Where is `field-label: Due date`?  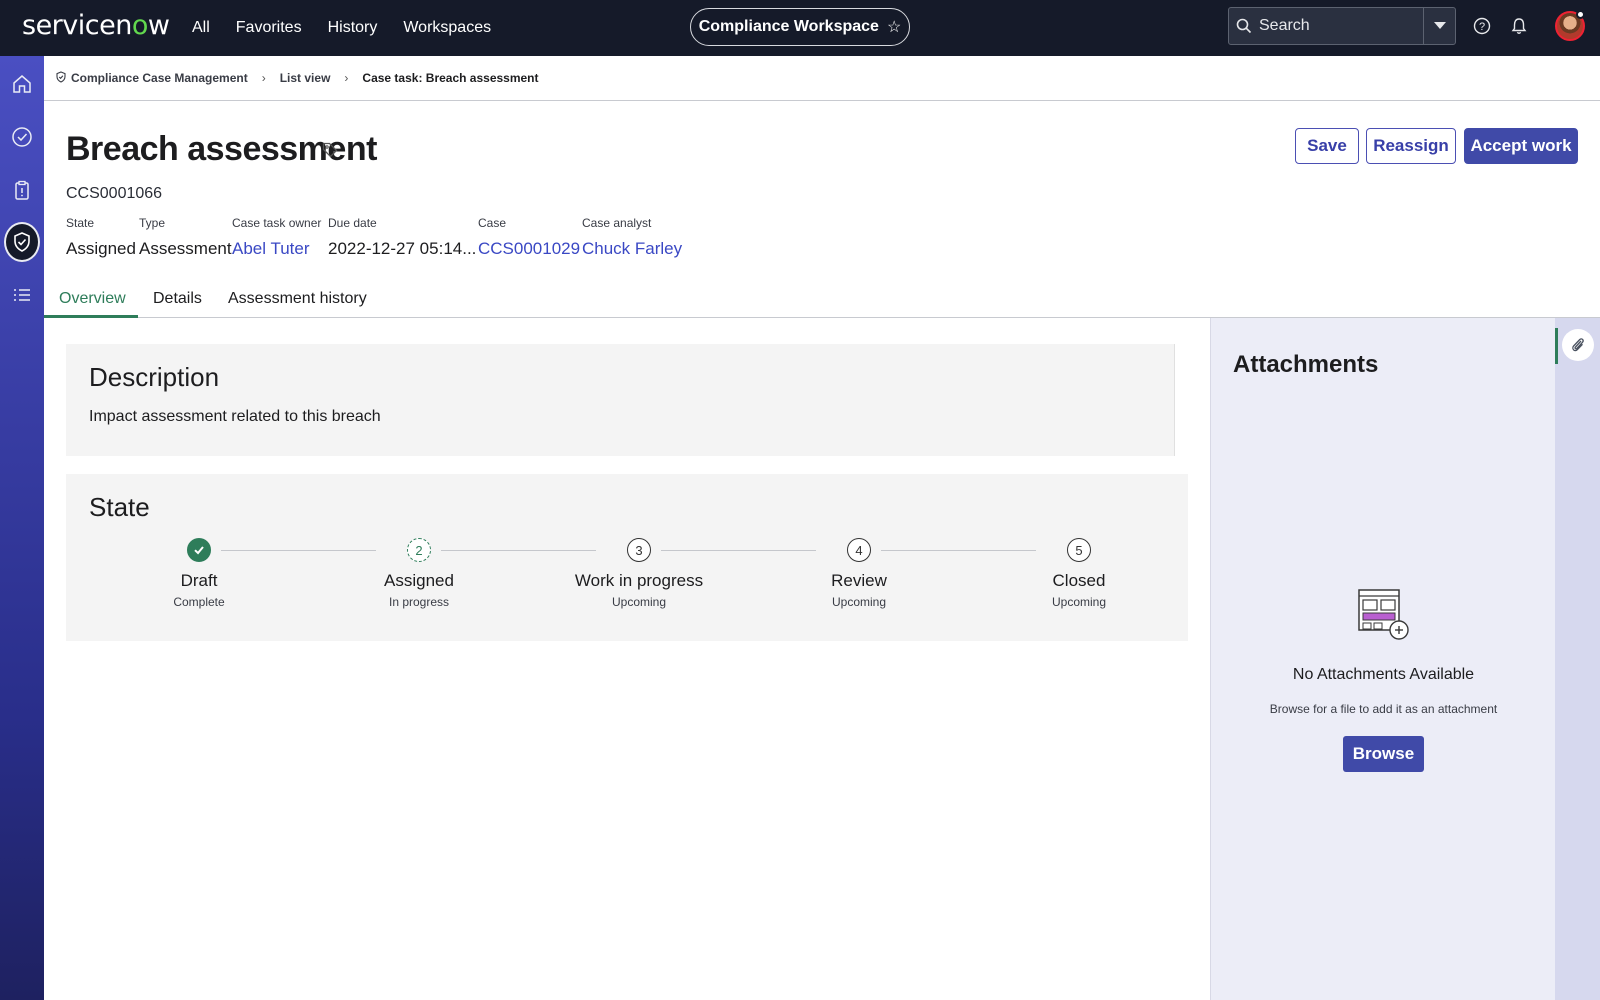
field-label: Due date is located at coordinates (352, 223).